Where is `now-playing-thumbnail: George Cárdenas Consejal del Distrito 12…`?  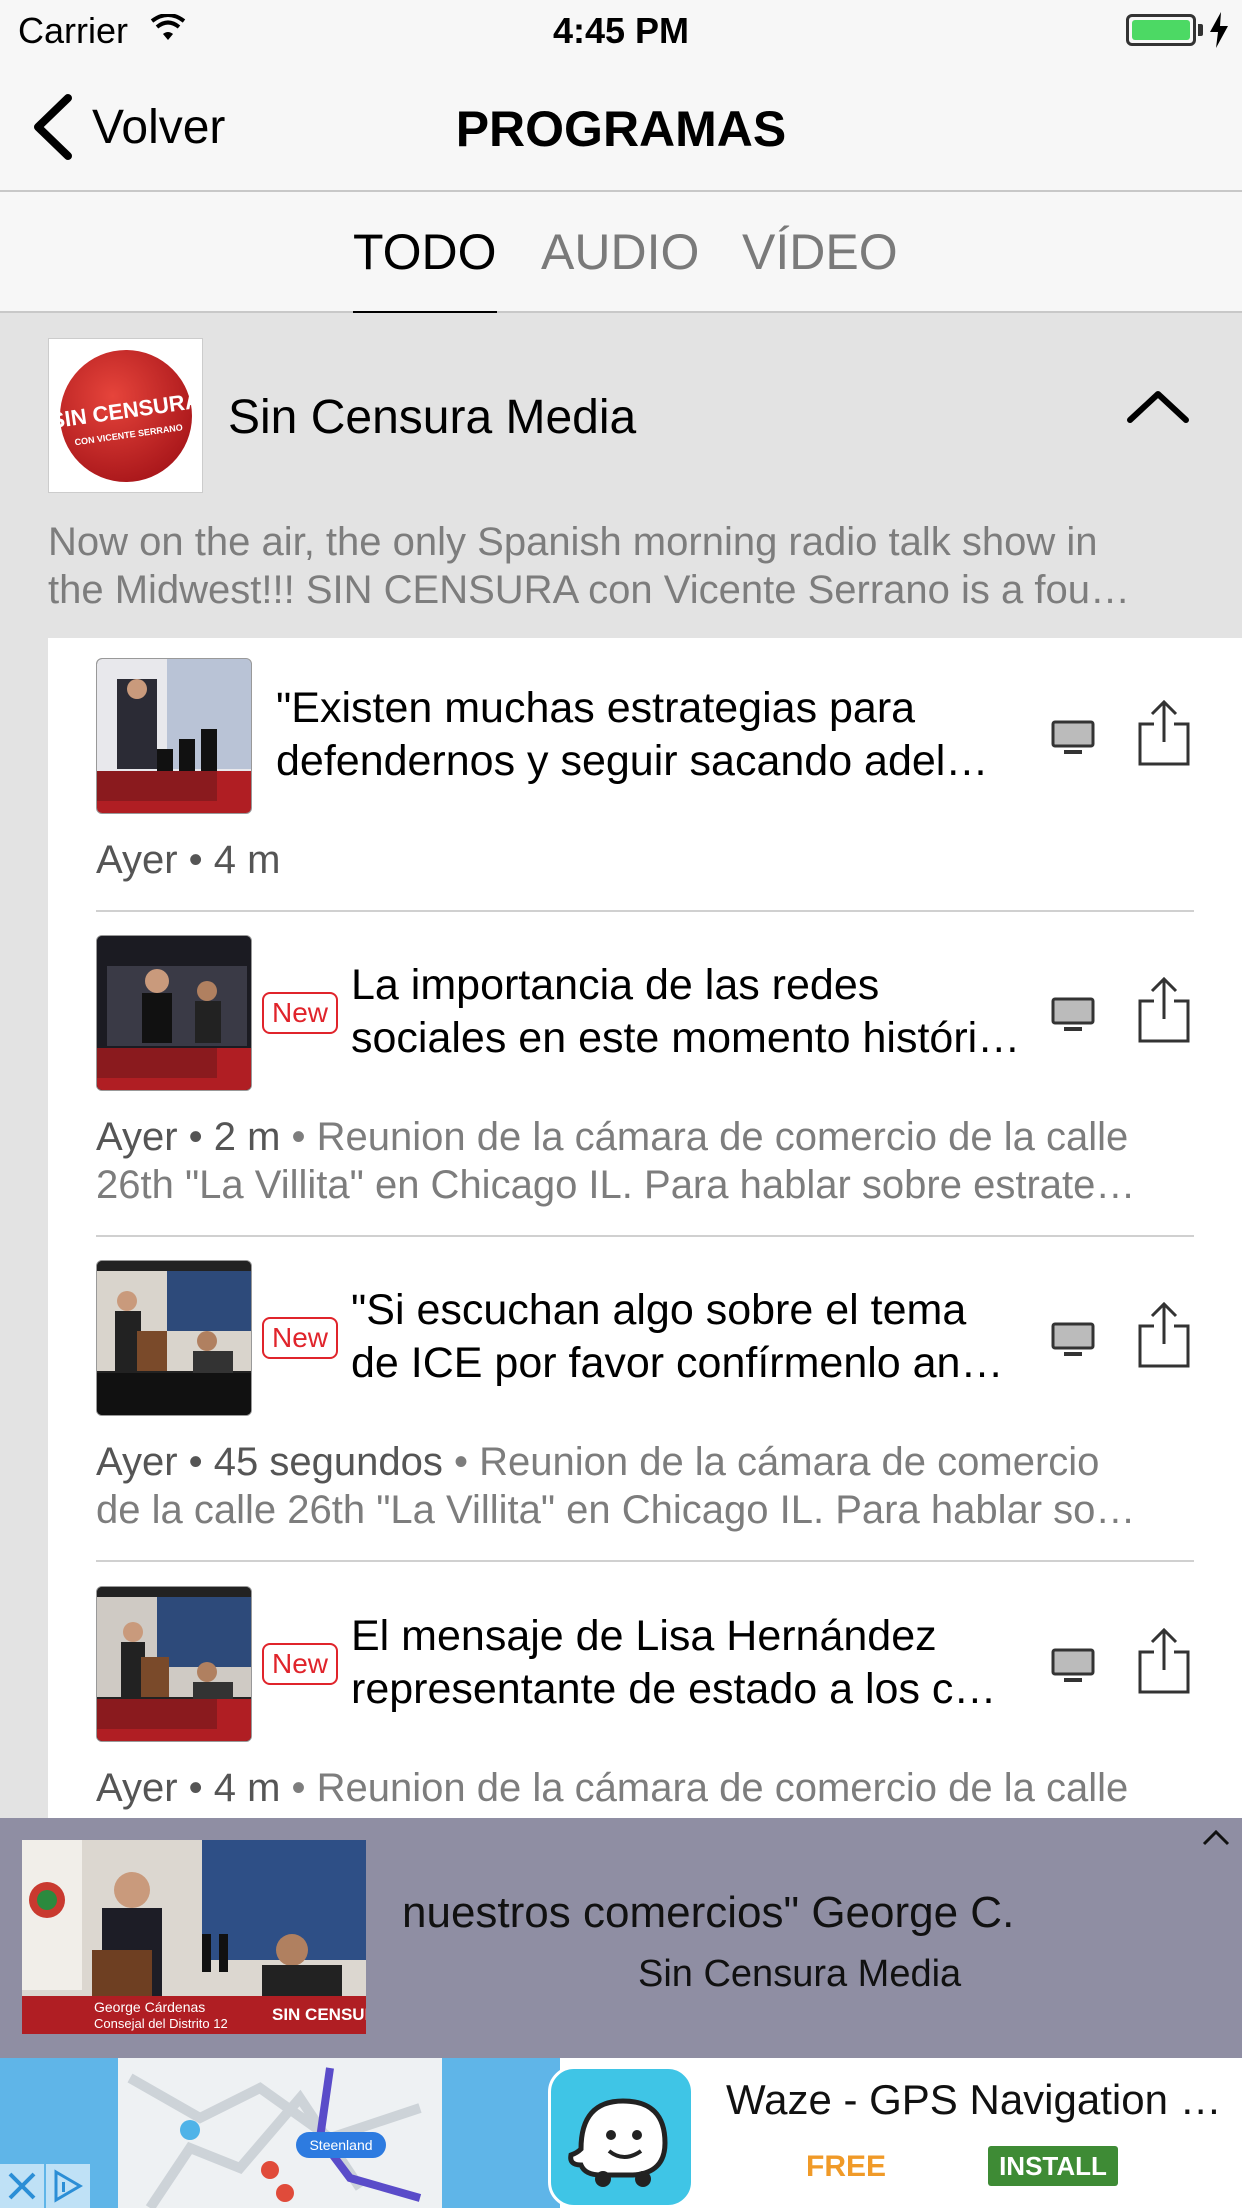
now-playing-thumbnail: George Cárdenas Consejal del Distrito 12… is located at coordinates (194, 1937).